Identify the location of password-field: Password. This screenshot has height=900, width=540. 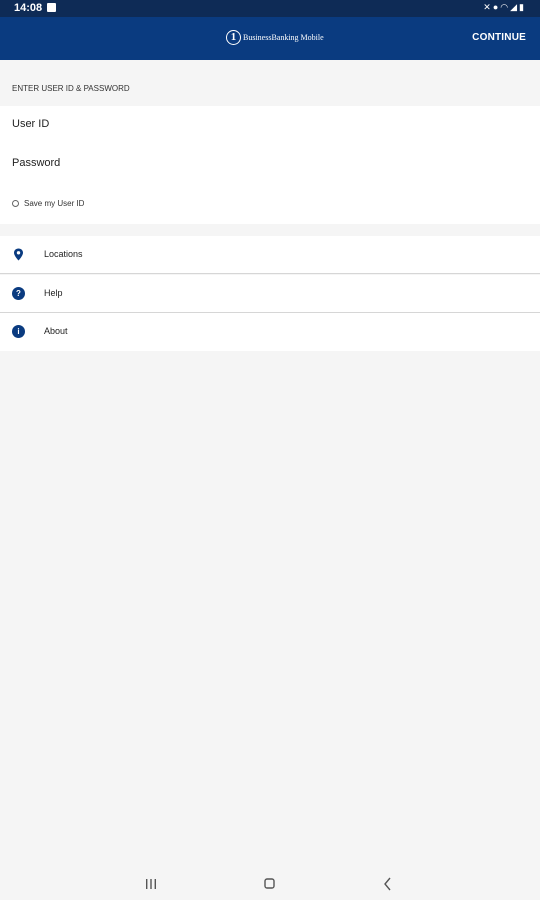
(36, 163).